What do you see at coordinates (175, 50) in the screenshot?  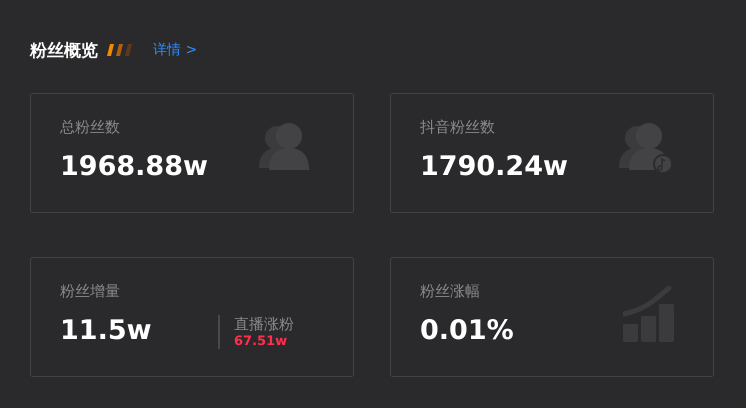 I see `details-link: 详情 >` at bounding box center [175, 50].